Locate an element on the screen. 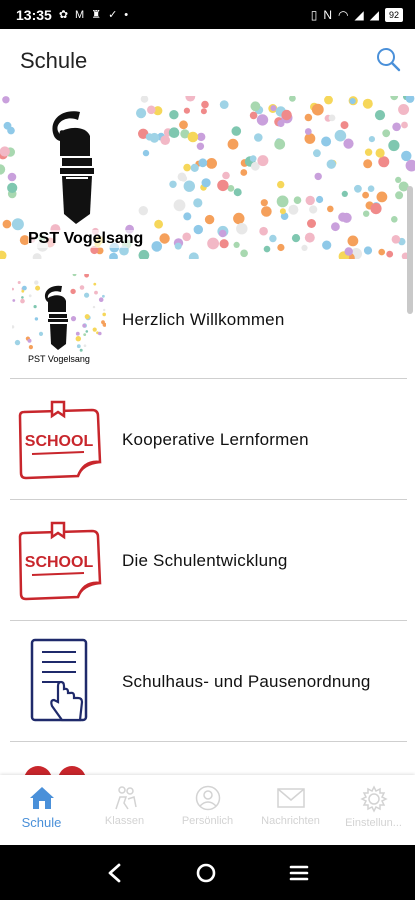  search-icon is located at coordinates (388, 61).